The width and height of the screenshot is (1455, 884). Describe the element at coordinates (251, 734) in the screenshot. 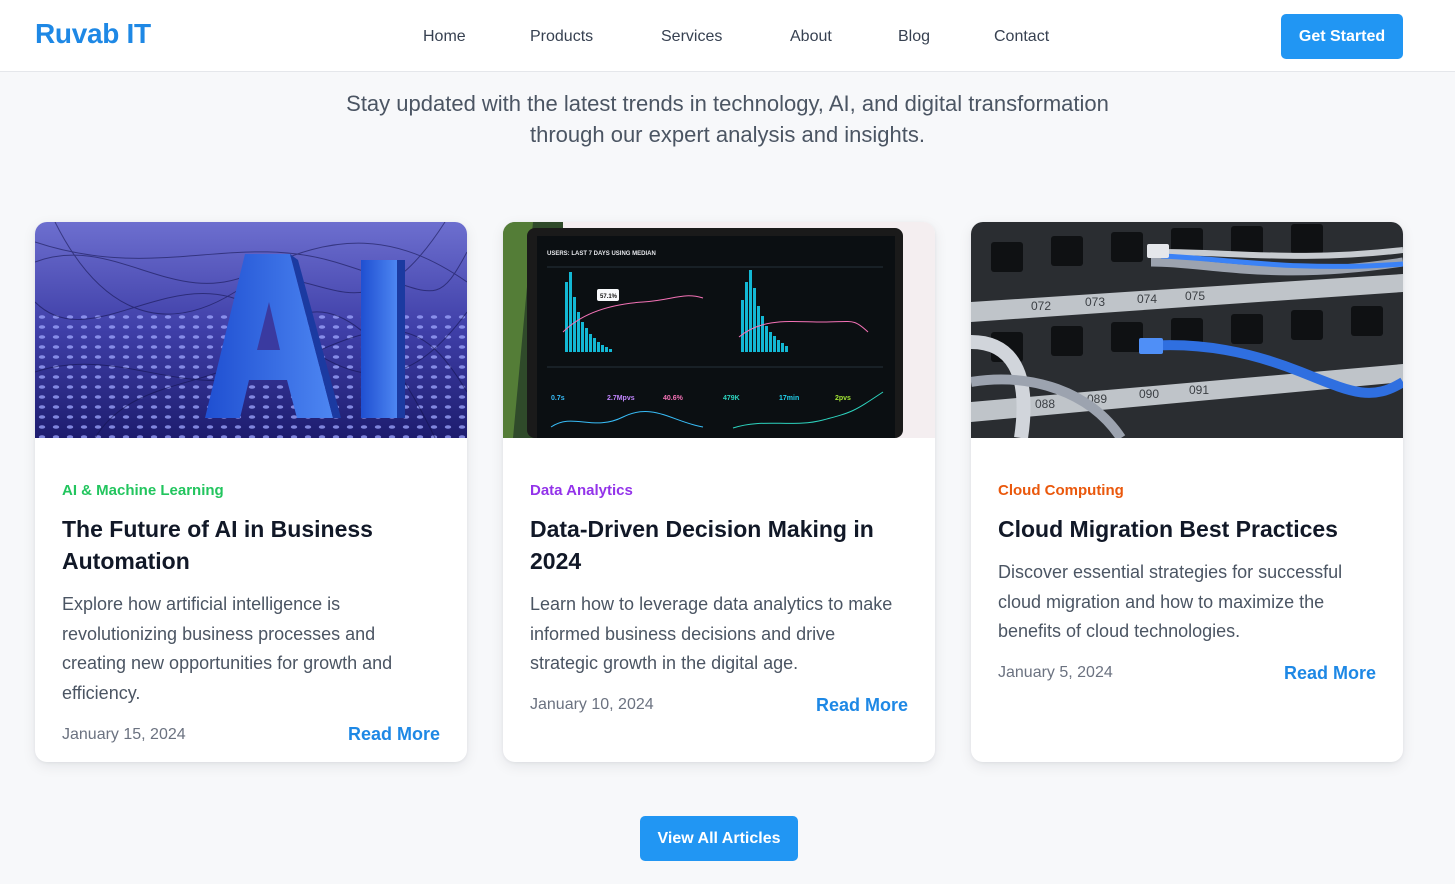

I see `post-meta: January 15, 2024 Read More` at that location.